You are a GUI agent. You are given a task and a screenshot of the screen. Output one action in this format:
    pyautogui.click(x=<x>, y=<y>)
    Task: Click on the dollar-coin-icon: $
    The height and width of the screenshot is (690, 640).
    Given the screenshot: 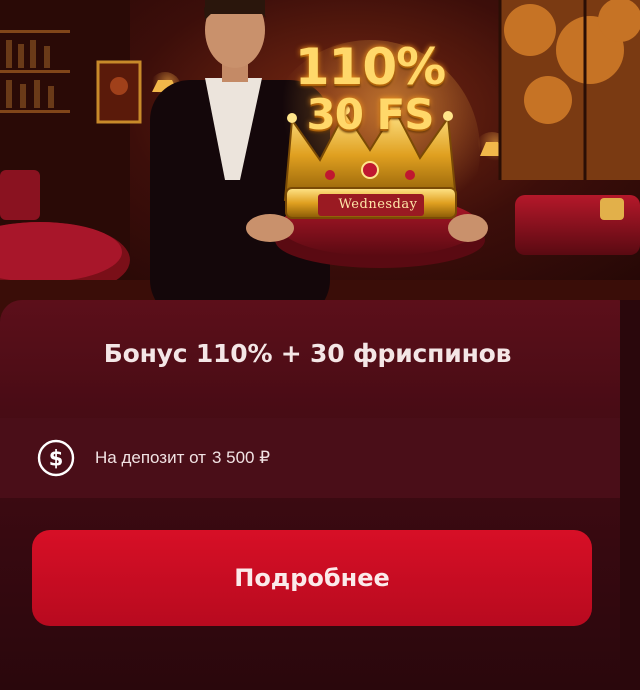 What is the action you would take?
    pyautogui.click(x=56, y=458)
    